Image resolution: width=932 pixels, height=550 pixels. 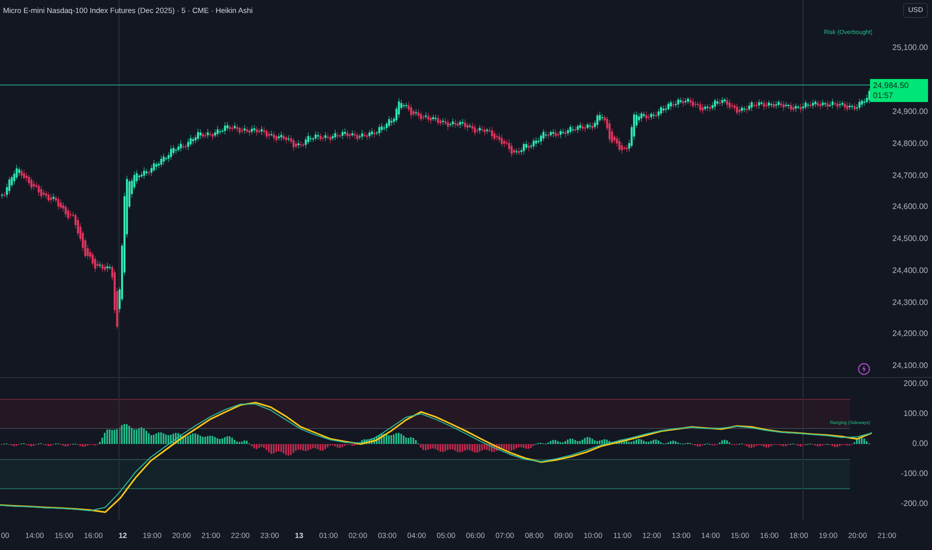 I want to click on indicator-label: 0.00, so click(x=920, y=444).